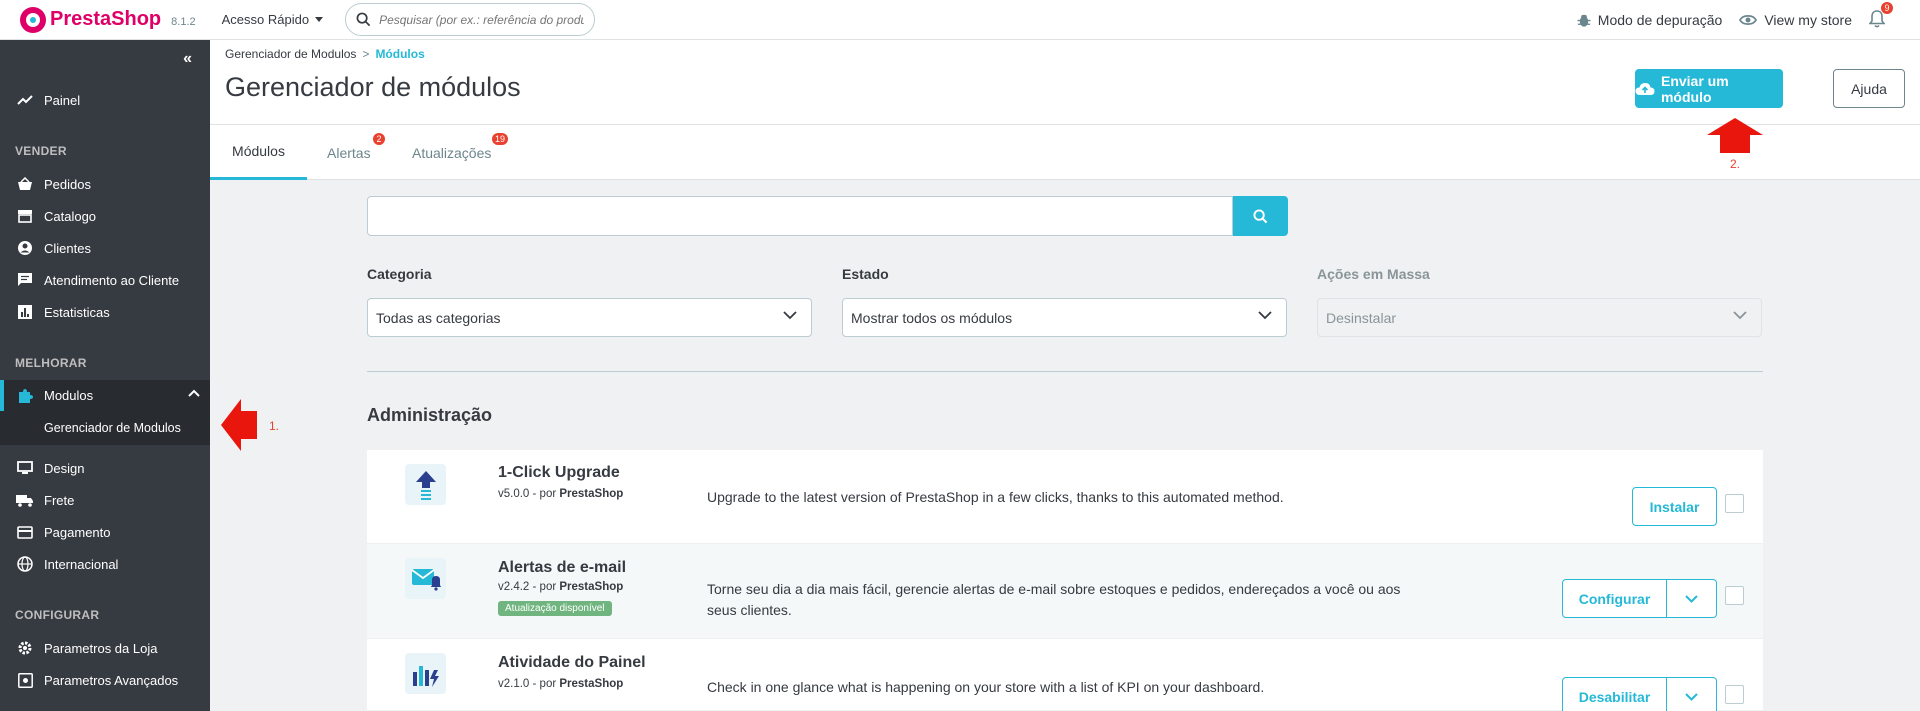 This screenshot has width=1920, height=711. What do you see at coordinates (1694, 88) in the screenshot?
I see `upload-module-label: Enviar um módulo` at bounding box center [1694, 88].